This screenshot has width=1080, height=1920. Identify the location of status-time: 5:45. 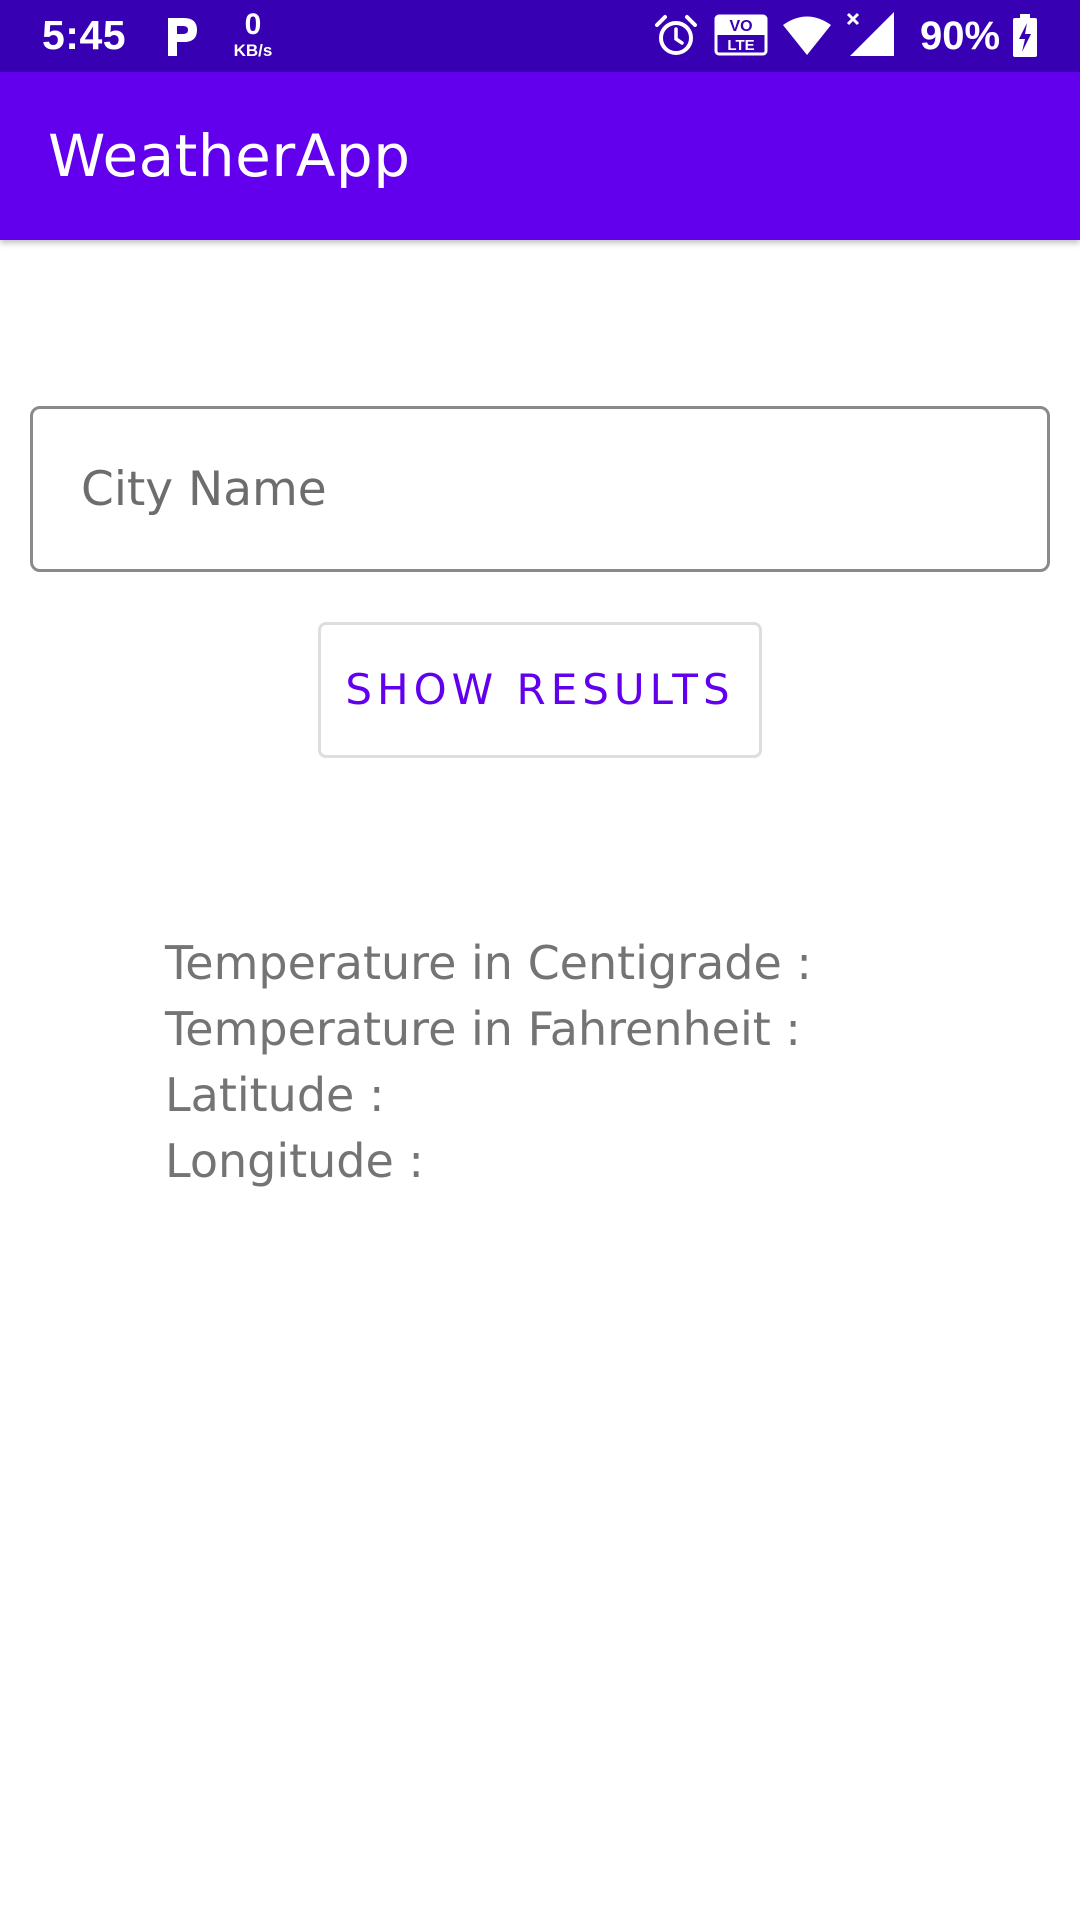
(84, 35).